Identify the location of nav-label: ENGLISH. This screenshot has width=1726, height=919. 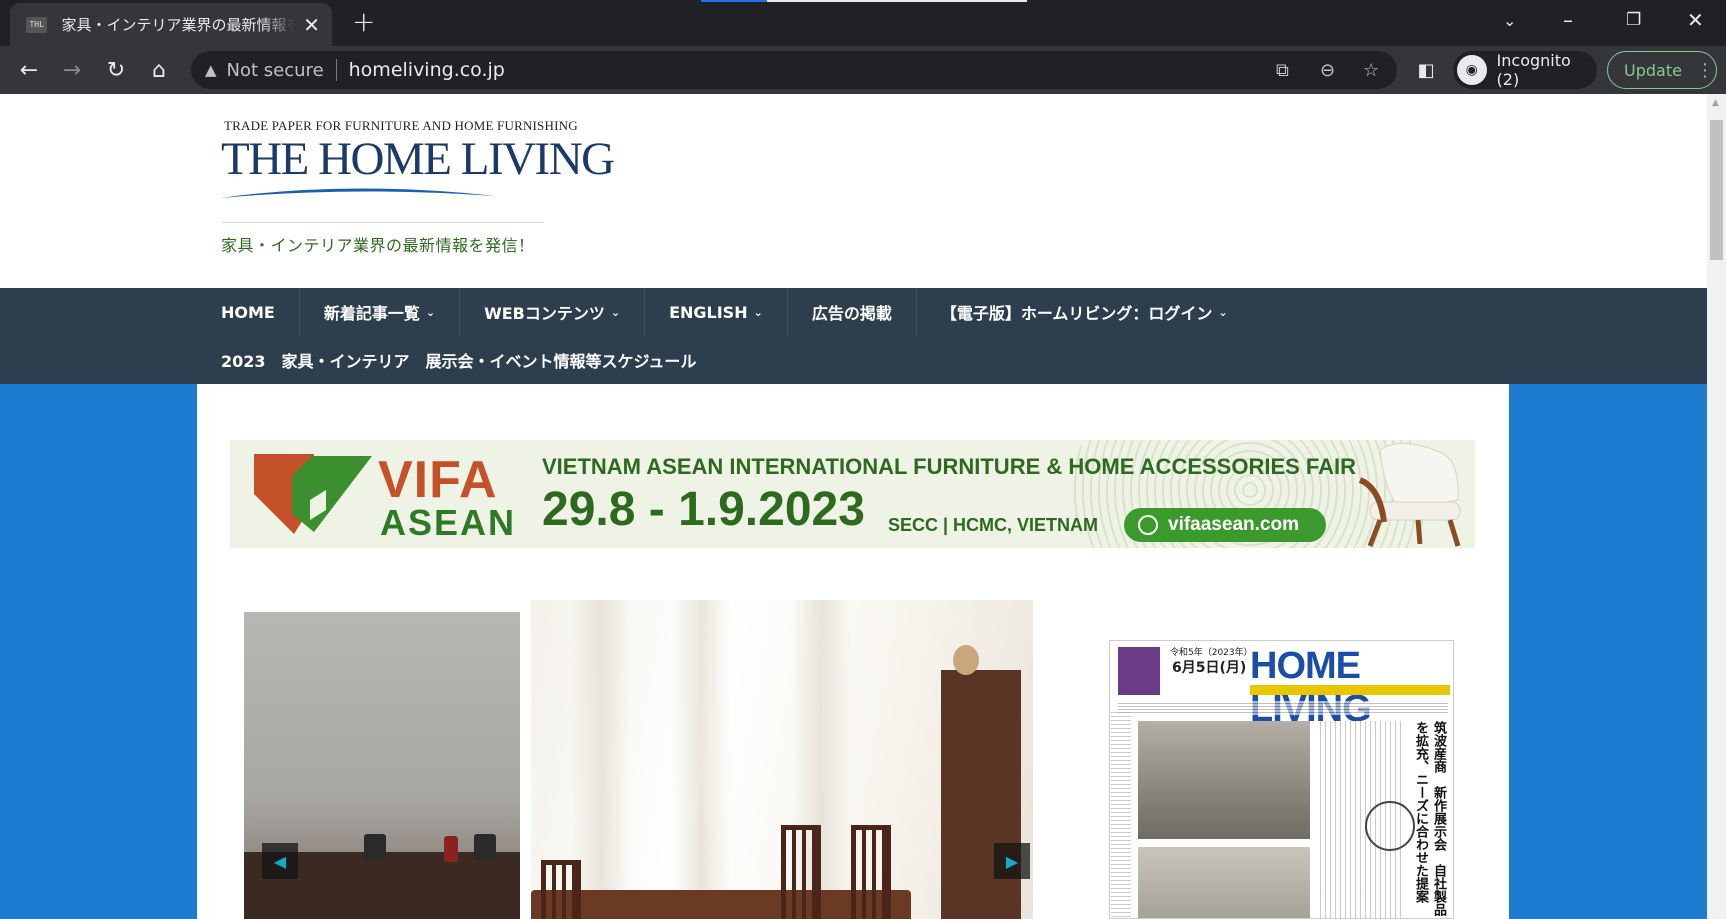
(708, 312).